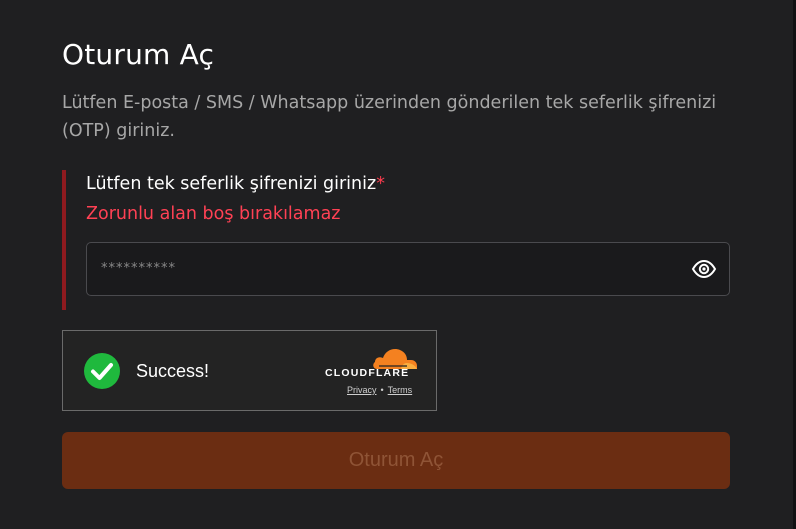 This screenshot has height=529, width=796. Describe the element at coordinates (408, 269) in the screenshot. I see `otp-input: **********` at that location.